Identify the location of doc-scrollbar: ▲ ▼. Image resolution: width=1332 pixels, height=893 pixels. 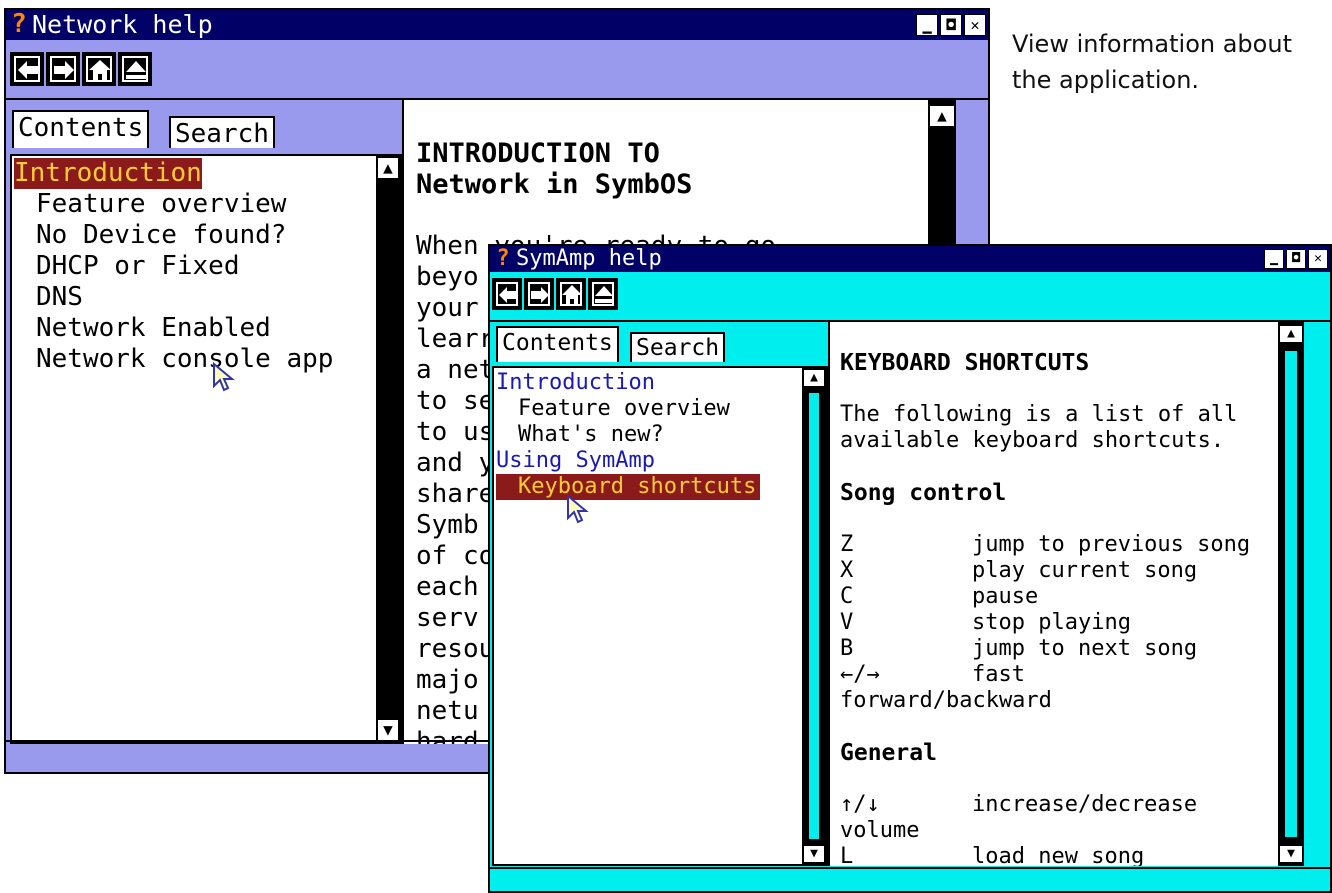
(1291, 594).